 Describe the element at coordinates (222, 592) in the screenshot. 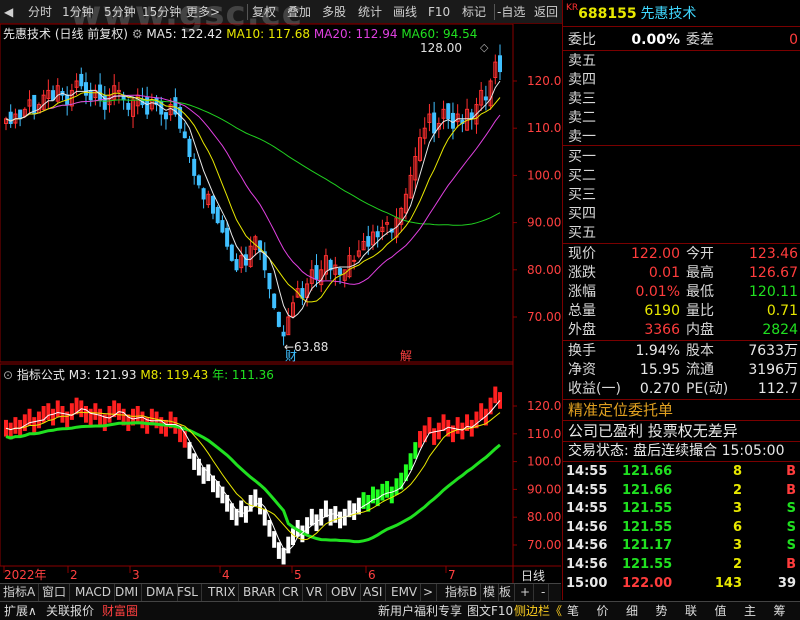

I see `tab-trix: TRIX` at that location.